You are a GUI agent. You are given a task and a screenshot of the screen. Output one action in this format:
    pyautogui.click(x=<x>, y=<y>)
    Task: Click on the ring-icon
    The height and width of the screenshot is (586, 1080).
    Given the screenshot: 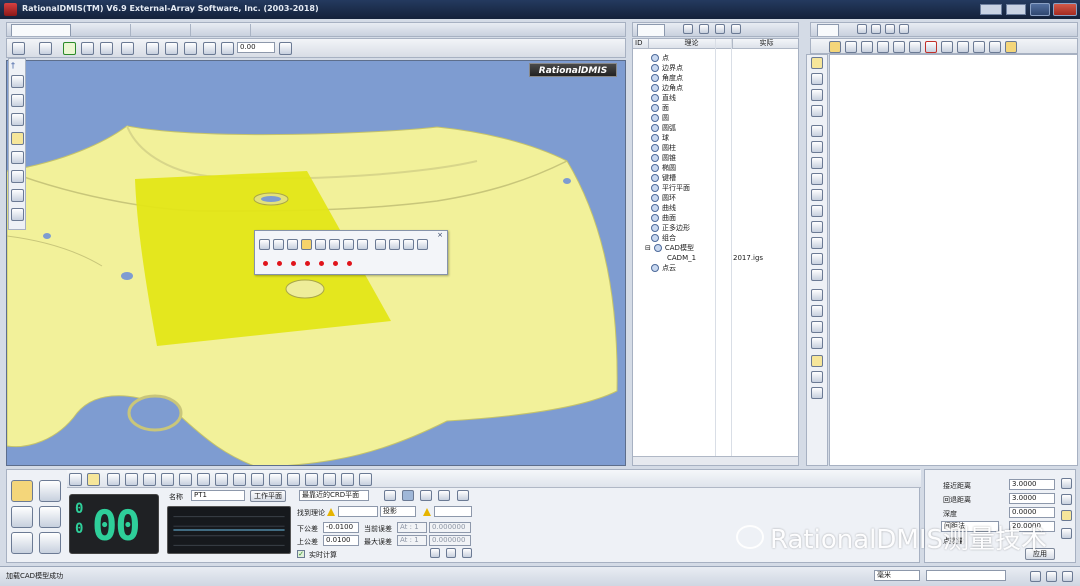 What is the action you would take?
    pyautogui.click(x=362, y=244)
    